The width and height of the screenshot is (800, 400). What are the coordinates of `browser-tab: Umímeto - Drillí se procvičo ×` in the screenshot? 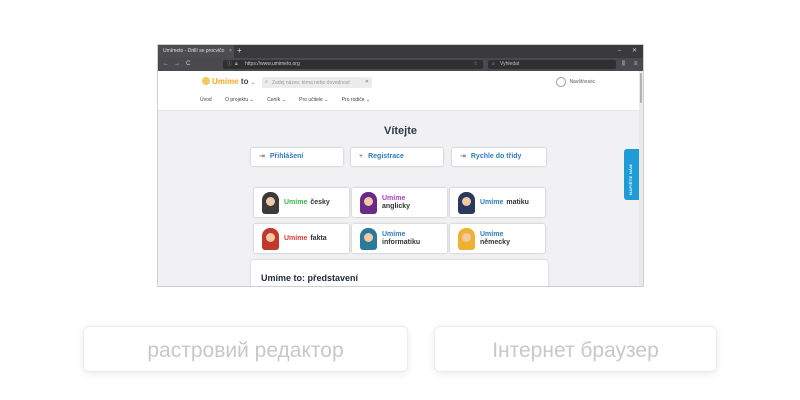 It's located at (196, 51).